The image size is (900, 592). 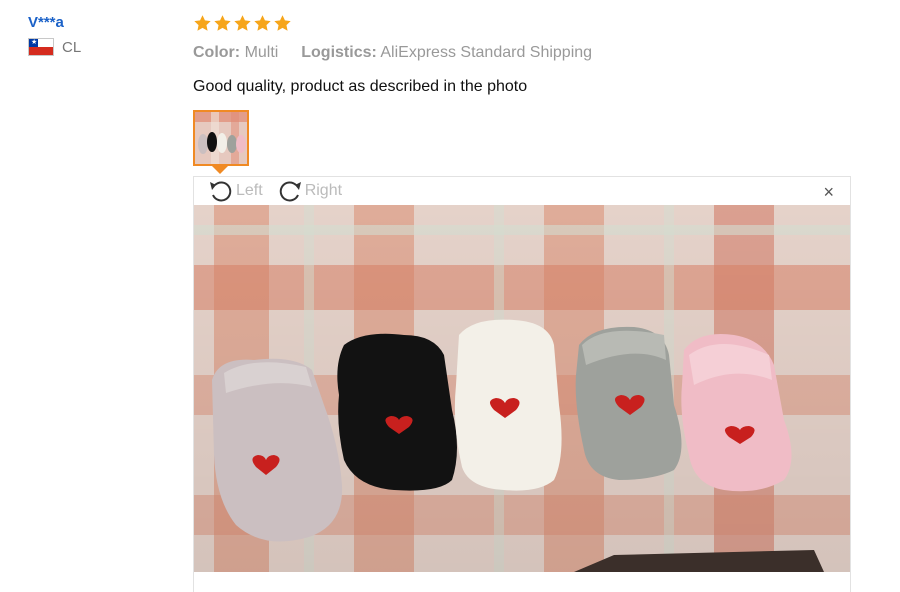 What do you see at coordinates (323, 190) in the screenshot?
I see `rotate-right-label: Right` at bounding box center [323, 190].